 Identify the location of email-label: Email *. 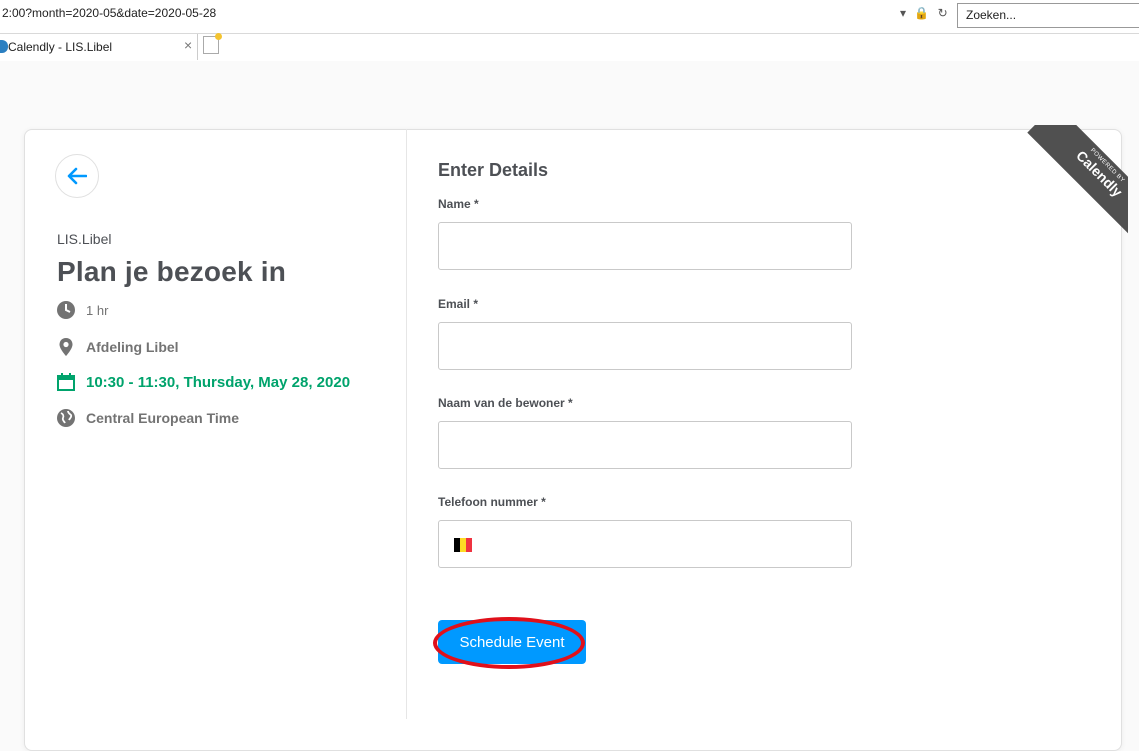
(458, 304).